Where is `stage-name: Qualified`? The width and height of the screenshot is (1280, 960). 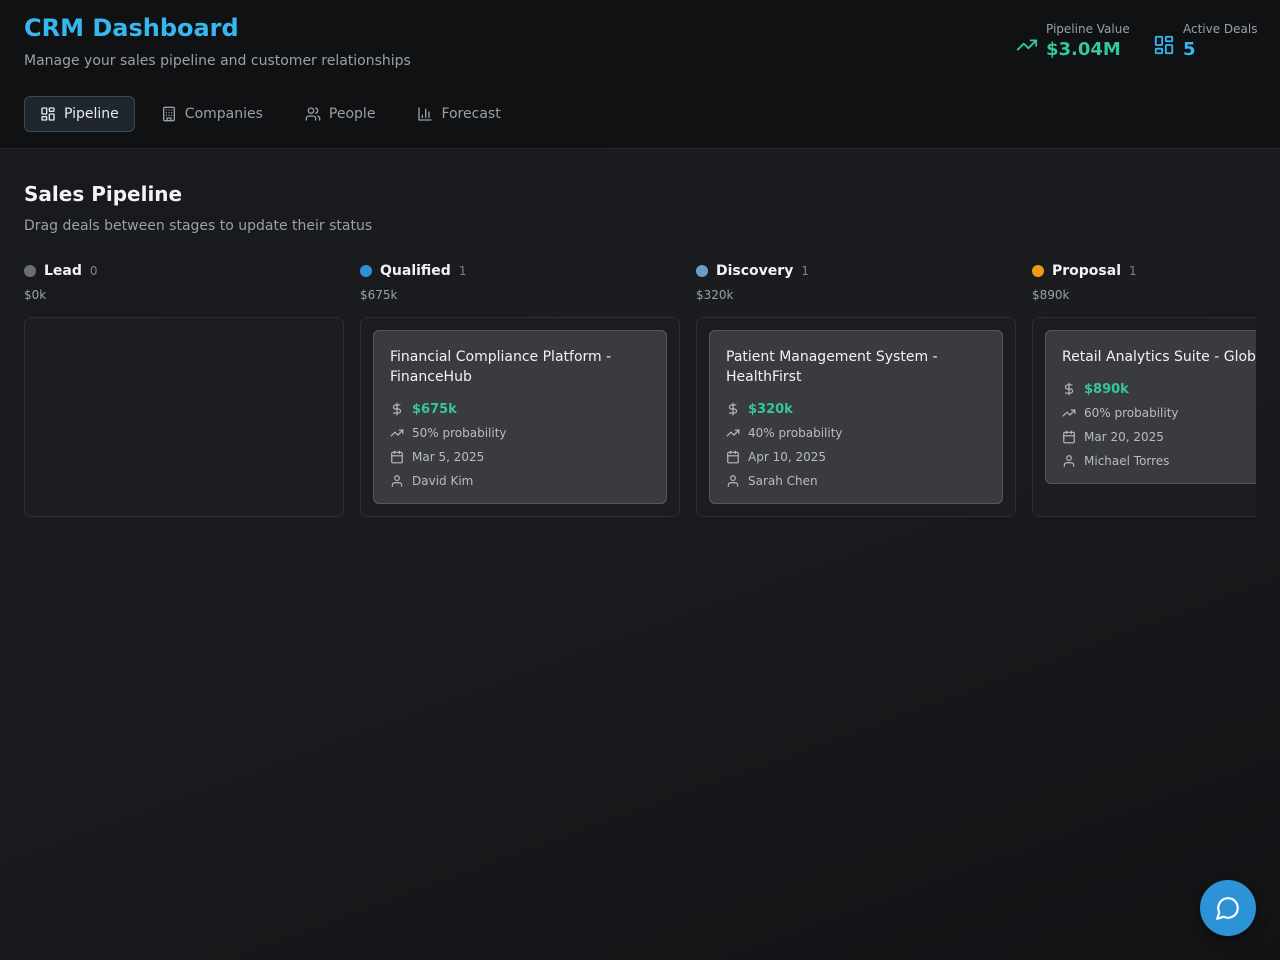 stage-name: Qualified is located at coordinates (415, 271).